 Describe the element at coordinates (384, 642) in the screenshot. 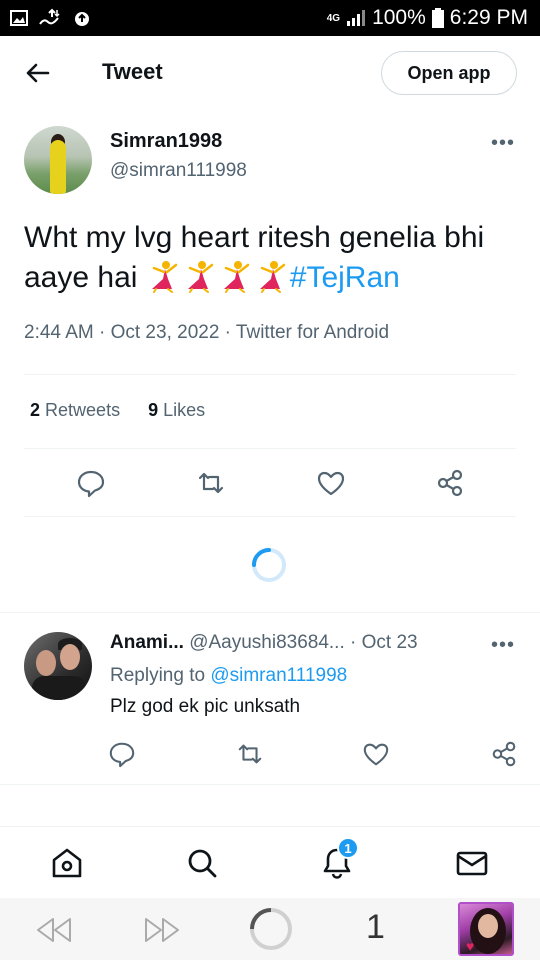

I see `reply-date: · Oct 23` at that location.